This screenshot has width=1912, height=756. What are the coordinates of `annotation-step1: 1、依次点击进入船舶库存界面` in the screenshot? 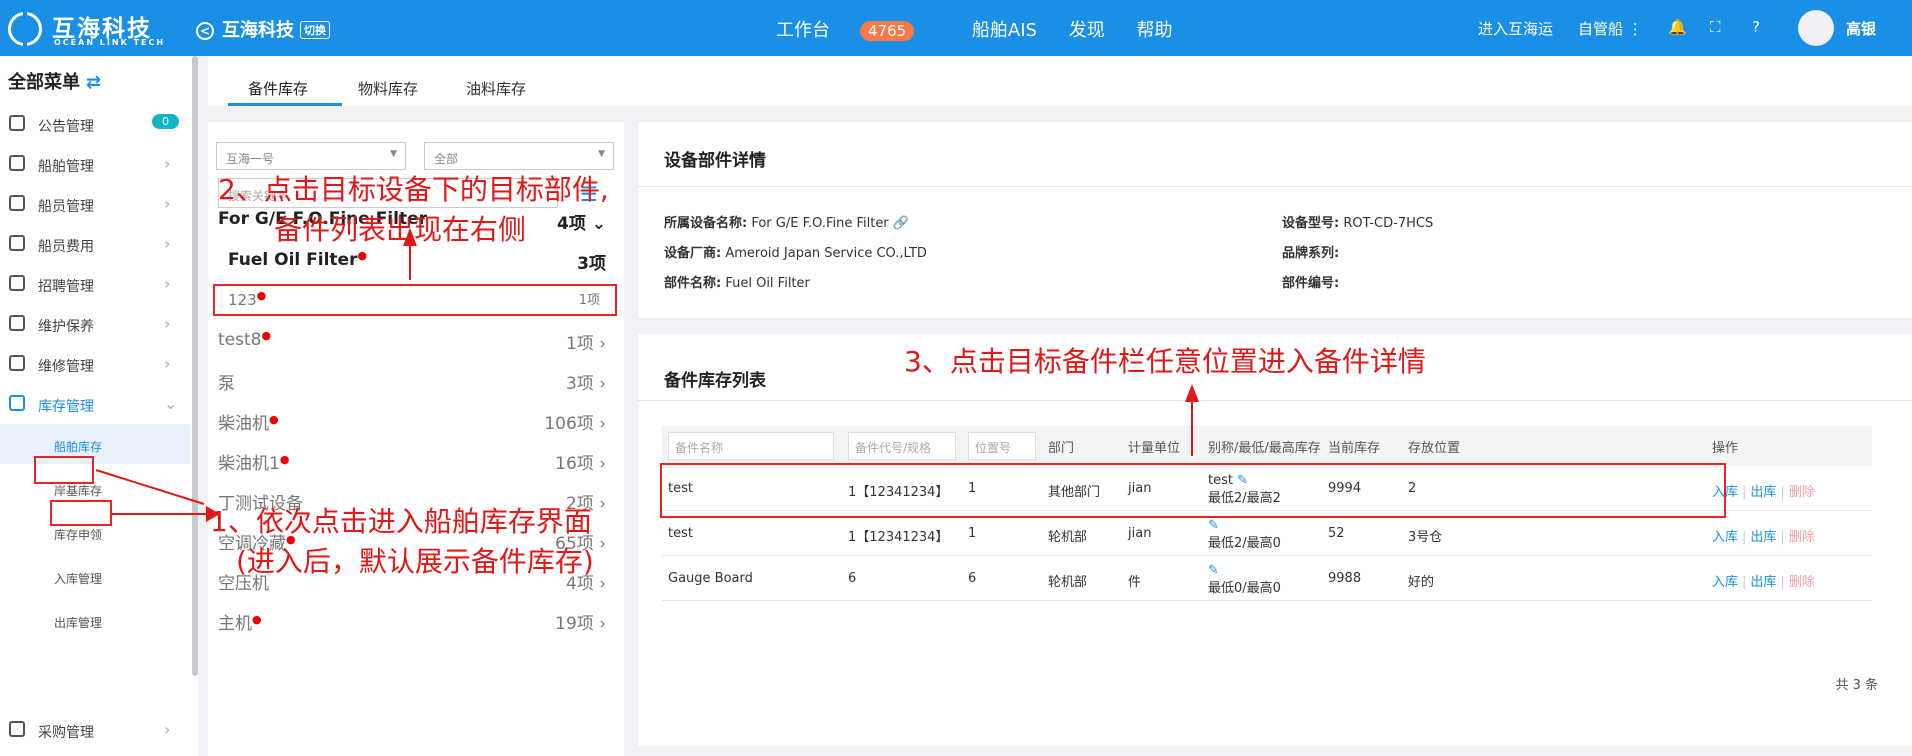 It's located at (401, 521).